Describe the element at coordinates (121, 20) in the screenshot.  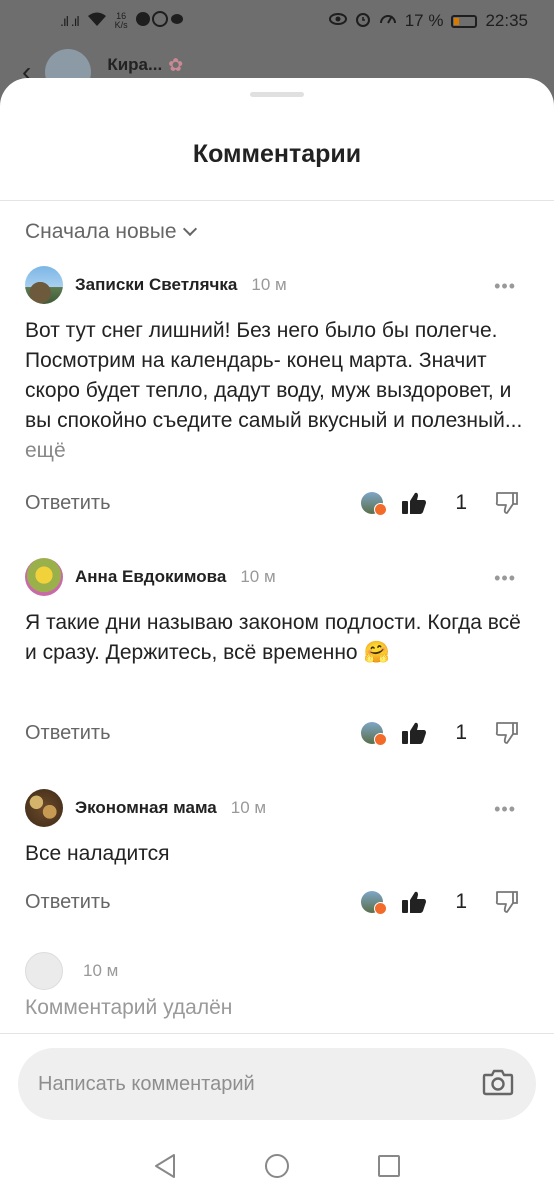
I see `network-speed: 16 K/s` at that location.